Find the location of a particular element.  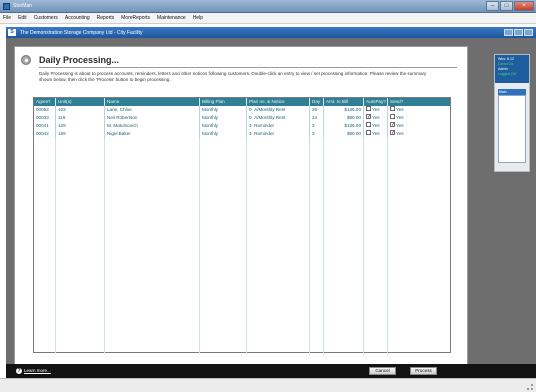

cell-day: 3 is located at coordinates (317, 134).